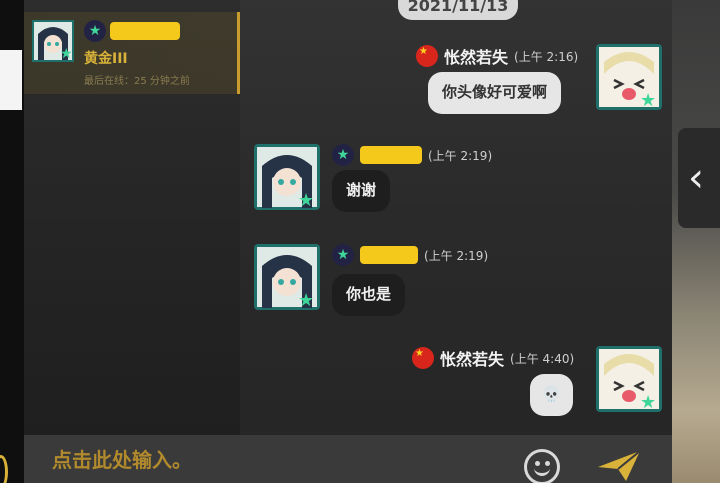  What do you see at coordinates (53, 41) in the screenshot?
I see `contact-avatar: ★` at bounding box center [53, 41].